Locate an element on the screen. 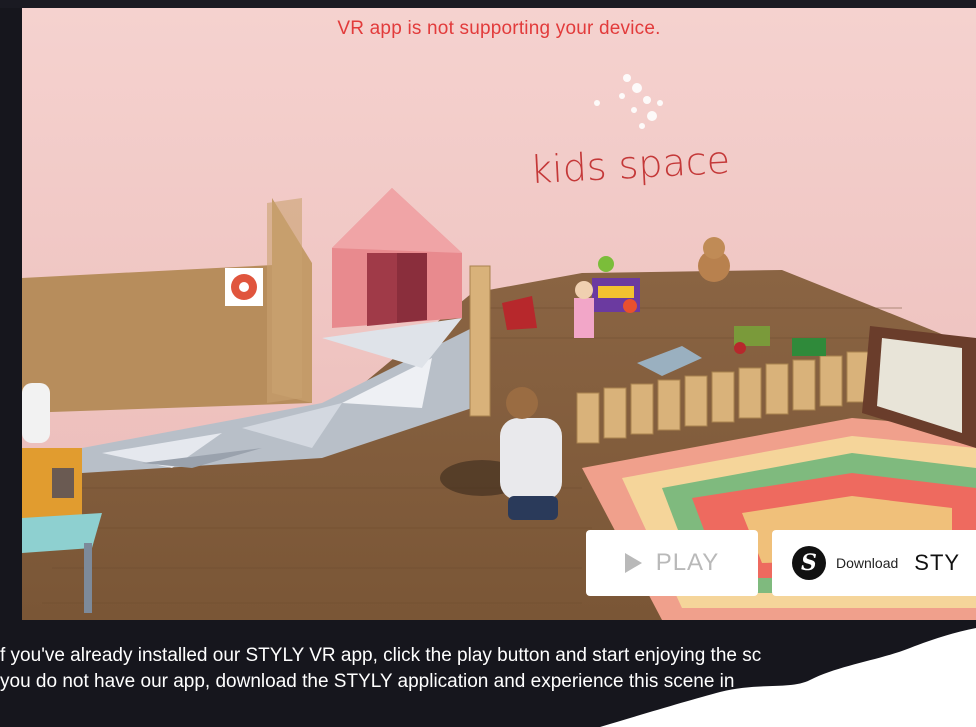 Image resolution: width=976 pixels, height=727 pixels. download-label: Download is located at coordinates (867, 563).